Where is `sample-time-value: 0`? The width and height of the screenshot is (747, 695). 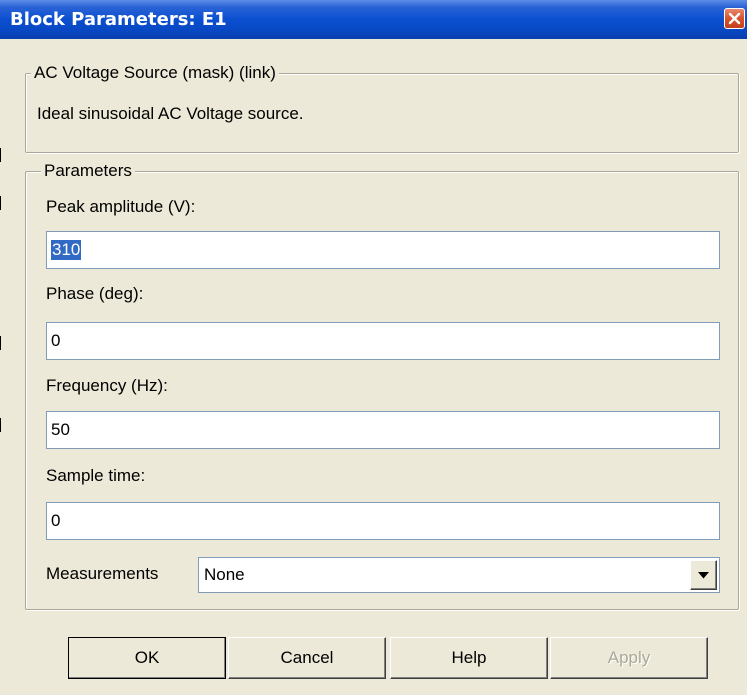
sample-time-value: 0 is located at coordinates (56, 520).